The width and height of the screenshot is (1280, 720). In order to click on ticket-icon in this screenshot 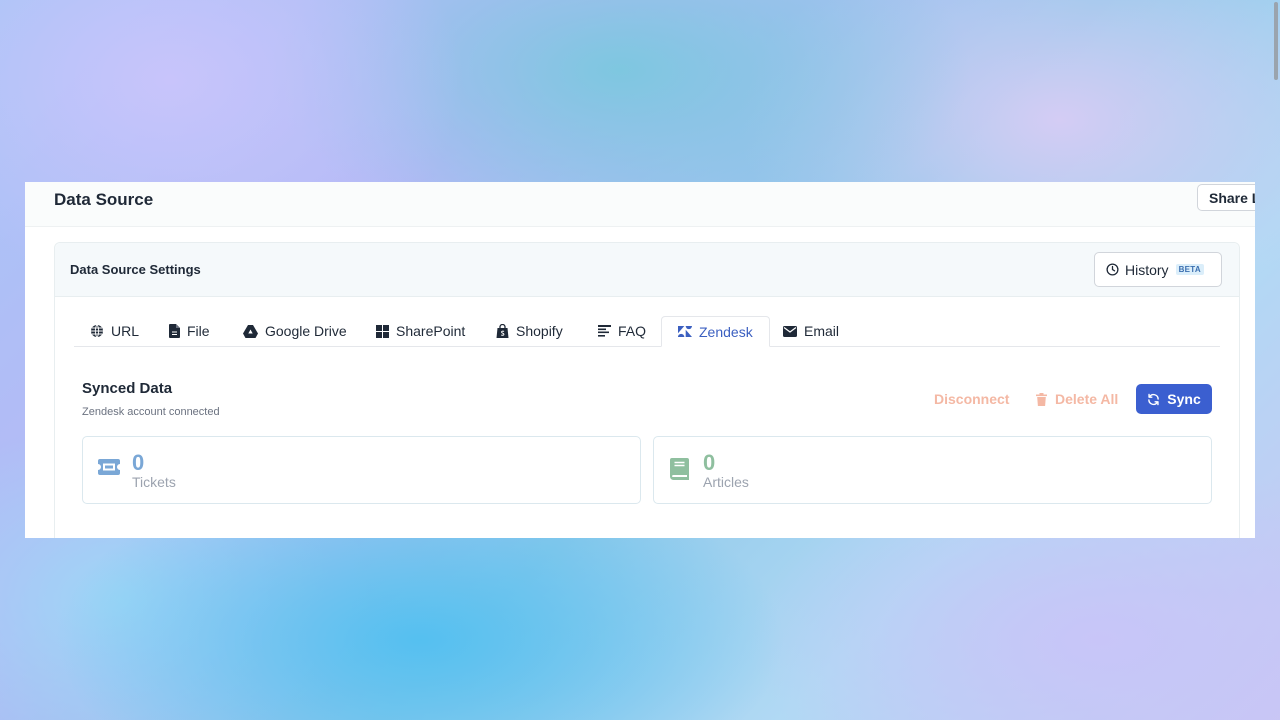, I will do `click(109, 467)`.